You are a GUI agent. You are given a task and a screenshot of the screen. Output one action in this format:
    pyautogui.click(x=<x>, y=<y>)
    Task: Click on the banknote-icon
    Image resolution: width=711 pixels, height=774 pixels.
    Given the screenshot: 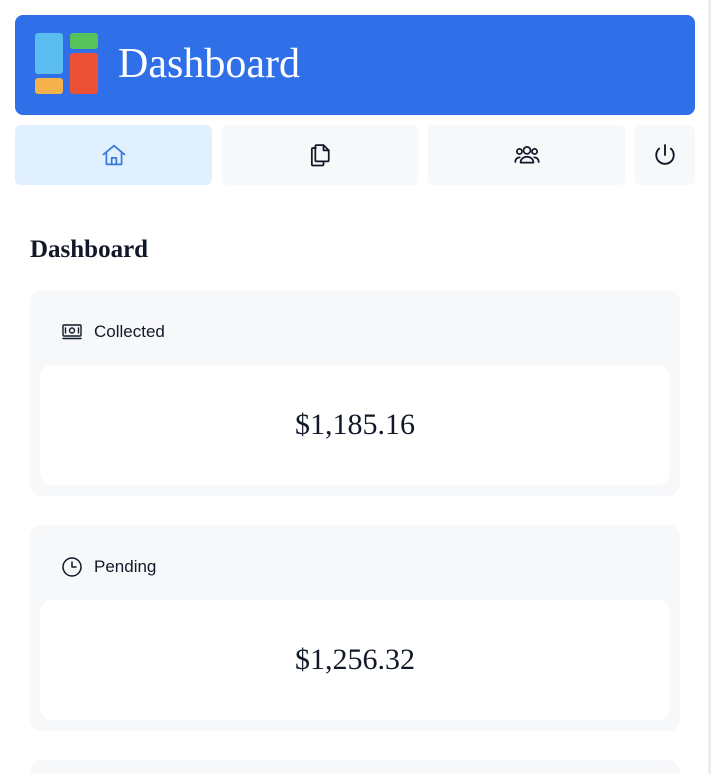 What is the action you would take?
    pyautogui.click(x=72, y=332)
    